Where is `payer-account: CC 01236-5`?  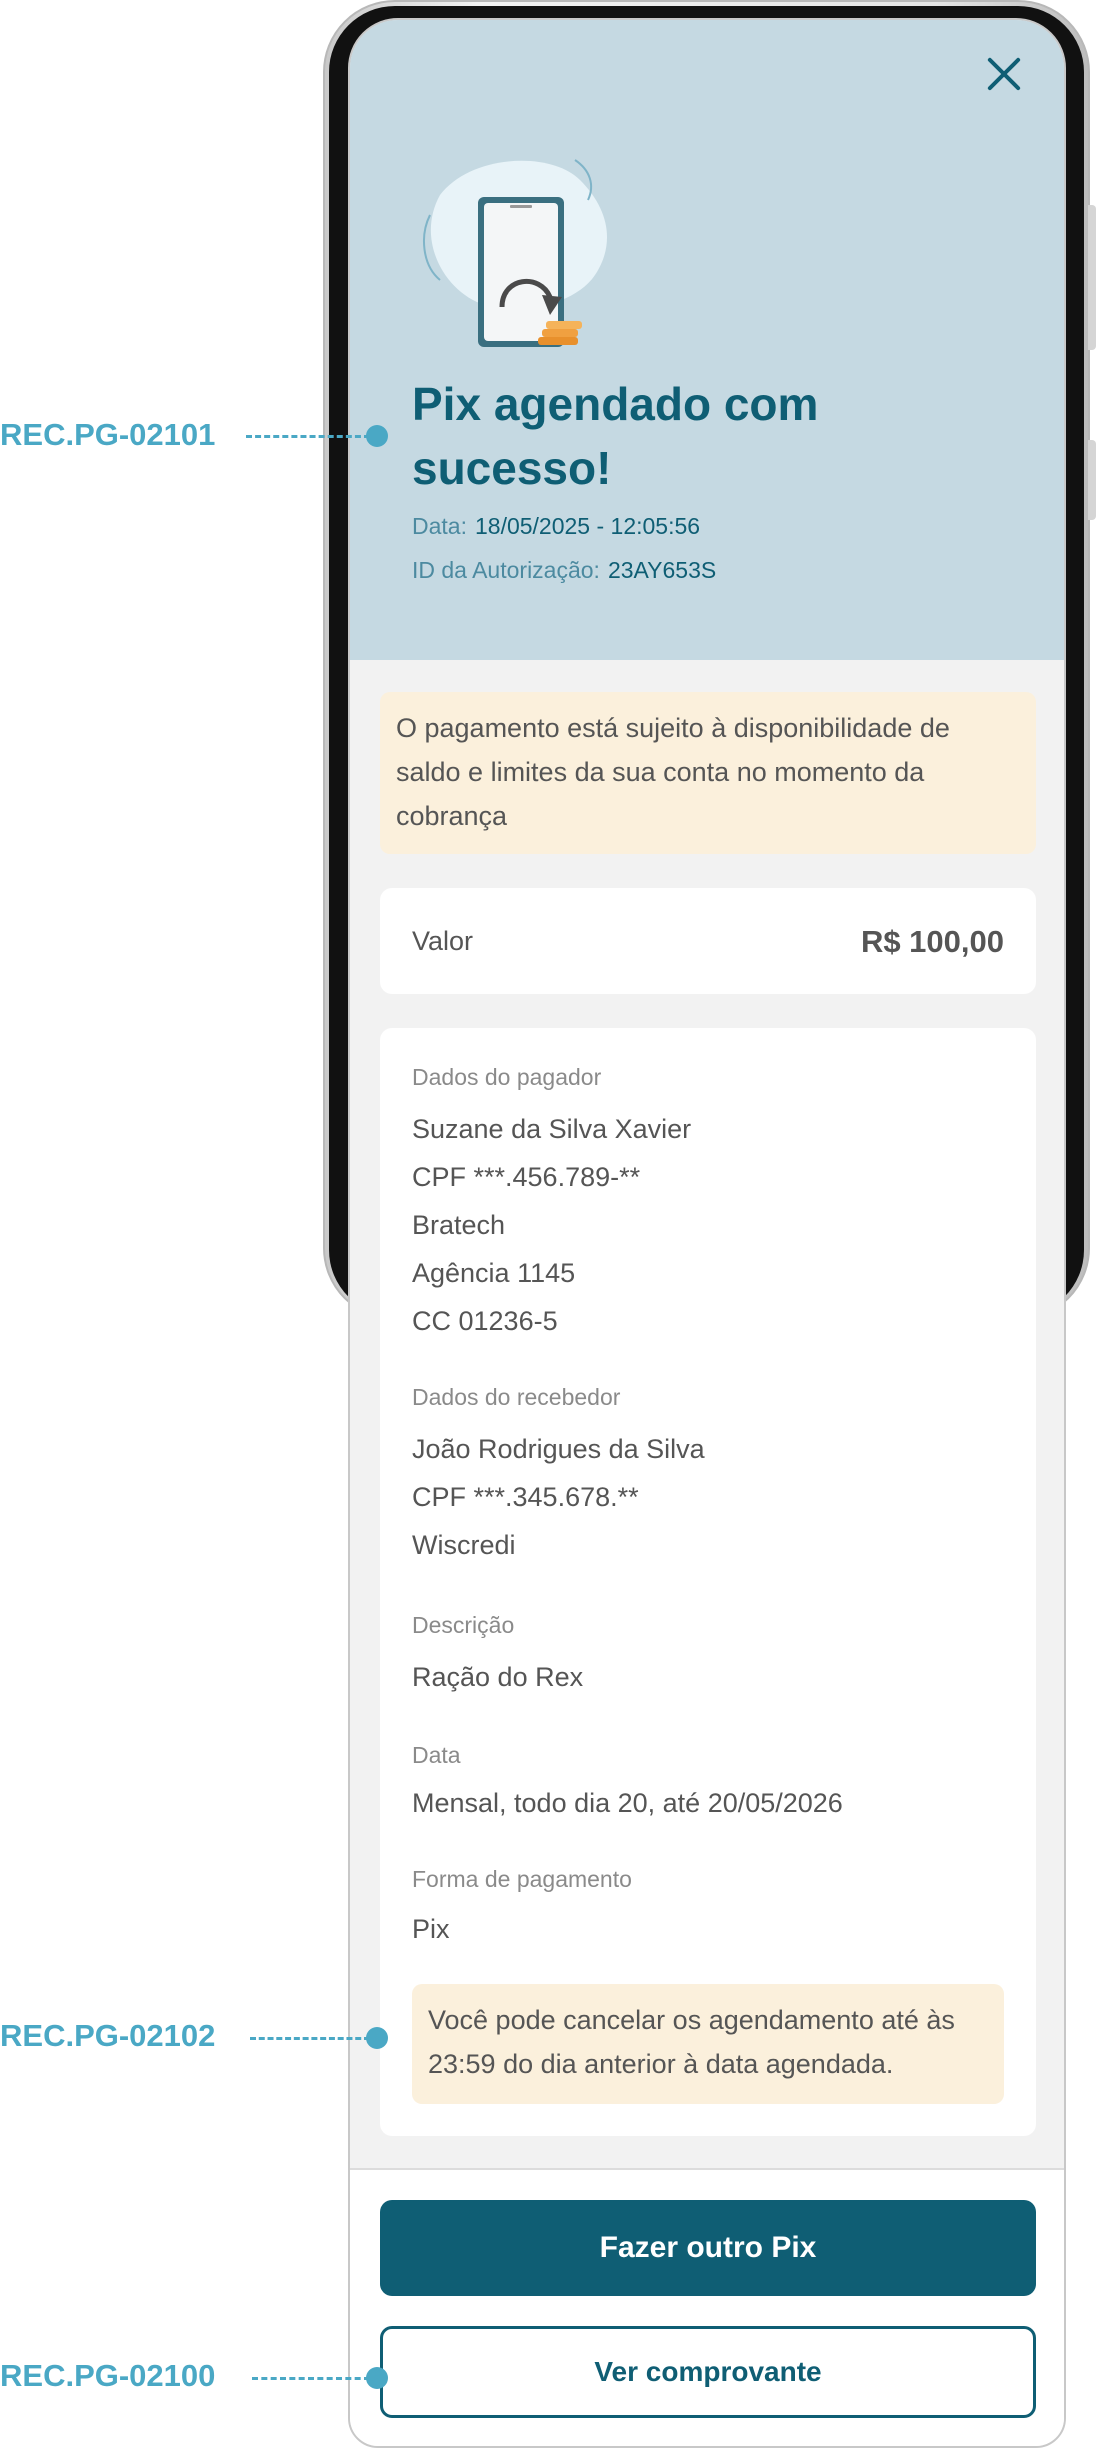
payer-account: CC 01236-5 is located at coordinates (485, 1321).